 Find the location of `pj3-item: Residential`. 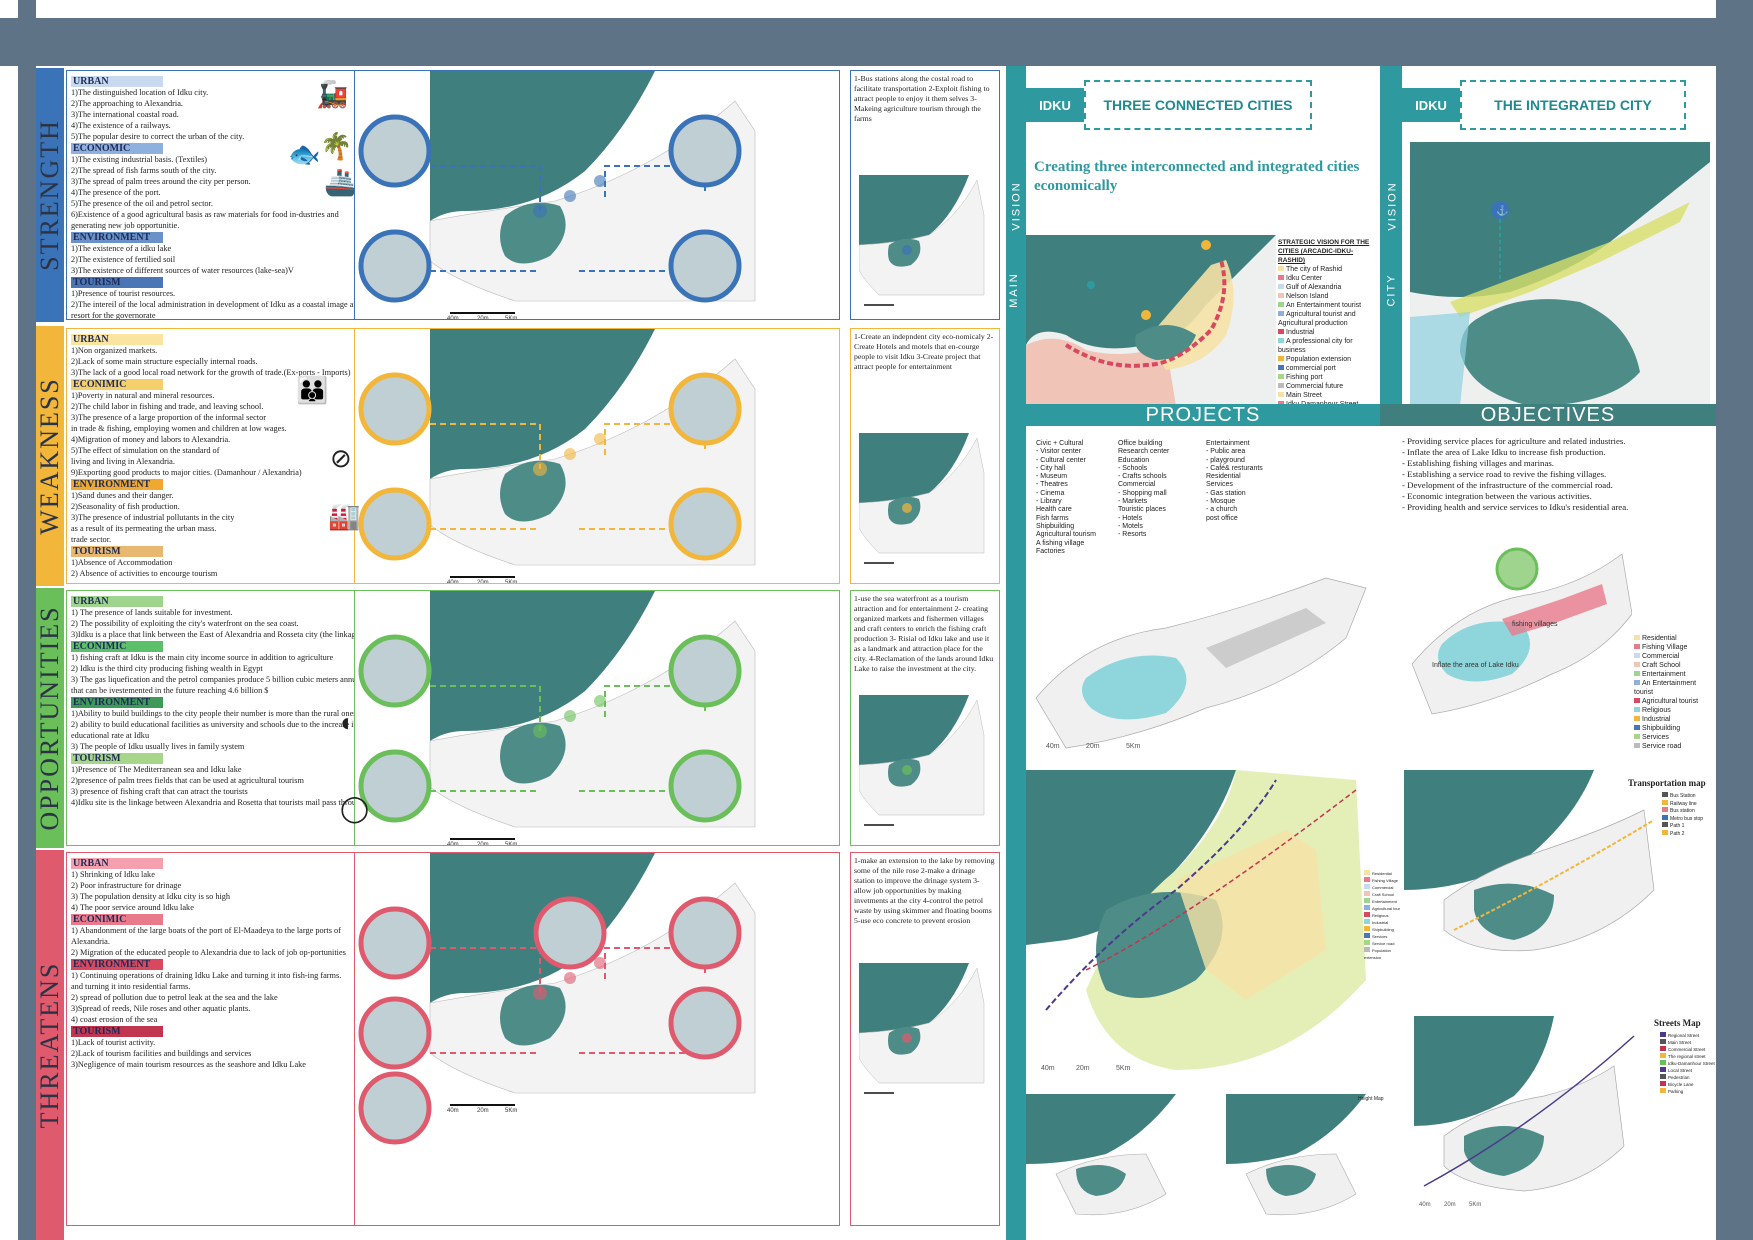

pj3-item: Residential is located at coordinates (1251, 477).